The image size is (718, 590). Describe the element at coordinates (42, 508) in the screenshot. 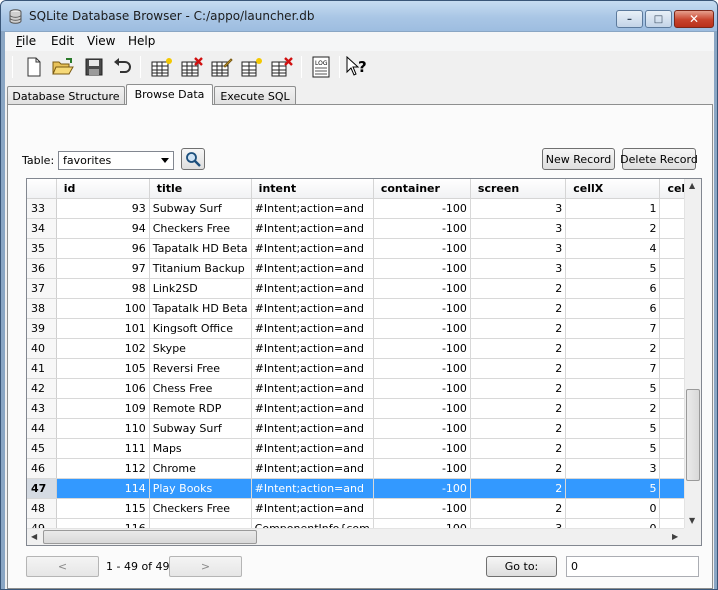

I see `row-header: 48` at that location.